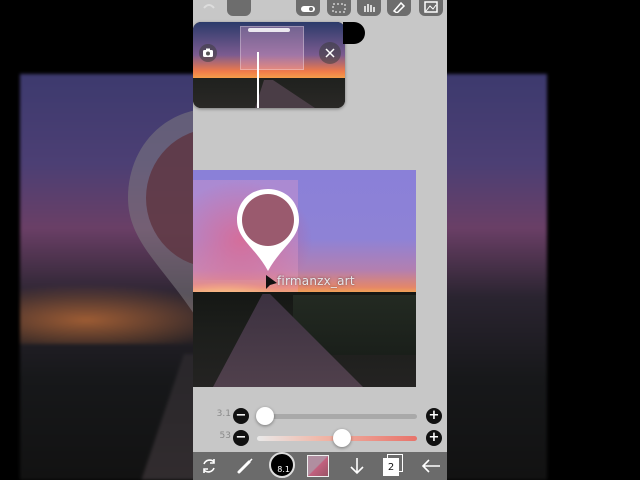  I want to click on opacity-value: 53, so click(225, 436).